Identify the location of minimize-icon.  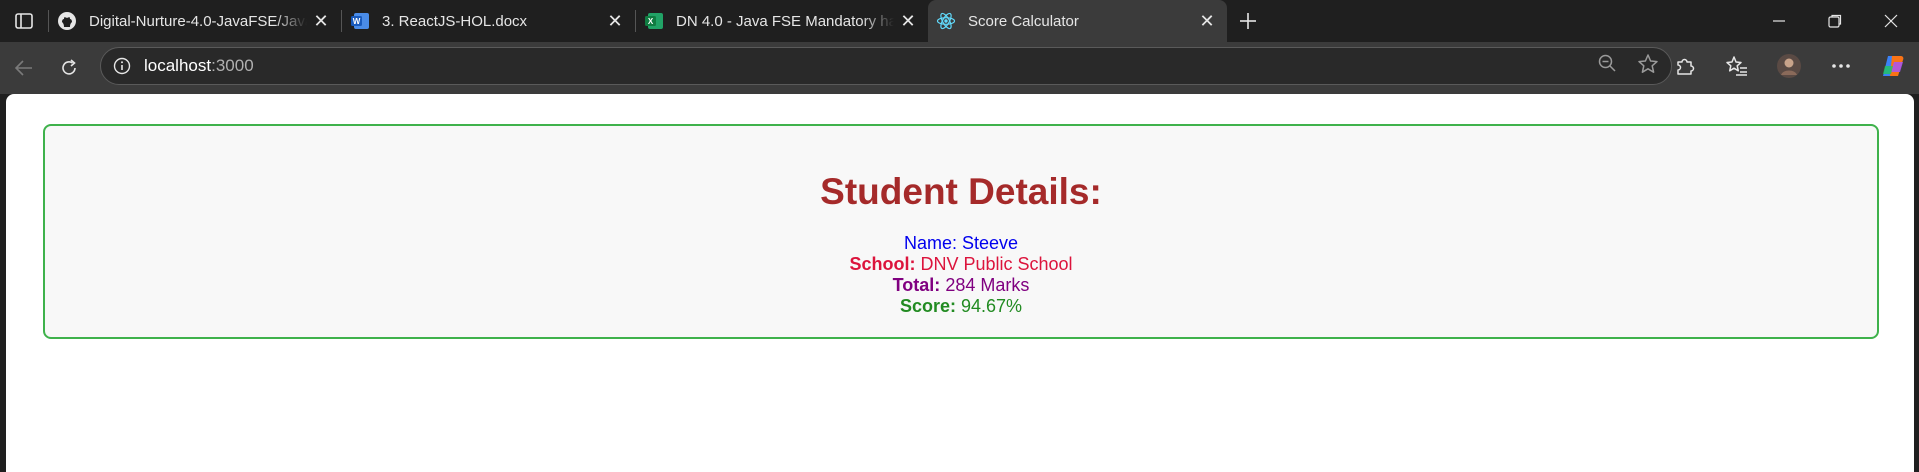
(1779, 21).